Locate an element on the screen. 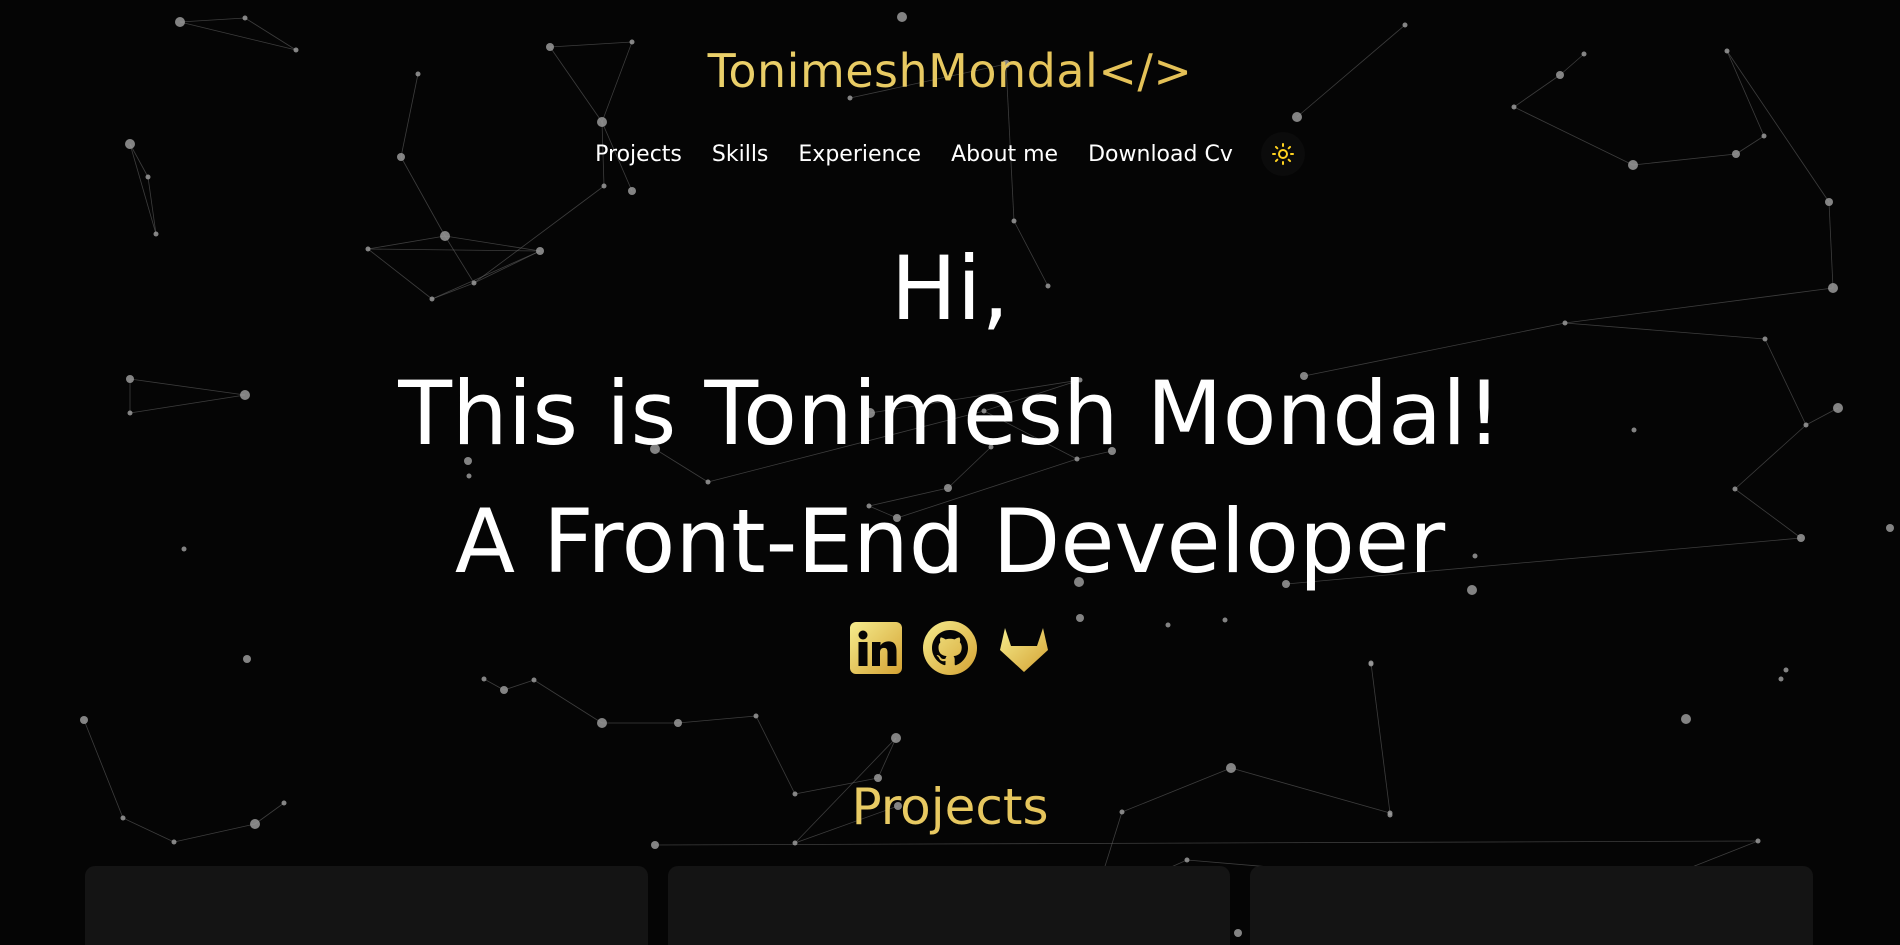 The image size is (1900, 945). theme-toggle-button is located at coordinates (1282, 154).